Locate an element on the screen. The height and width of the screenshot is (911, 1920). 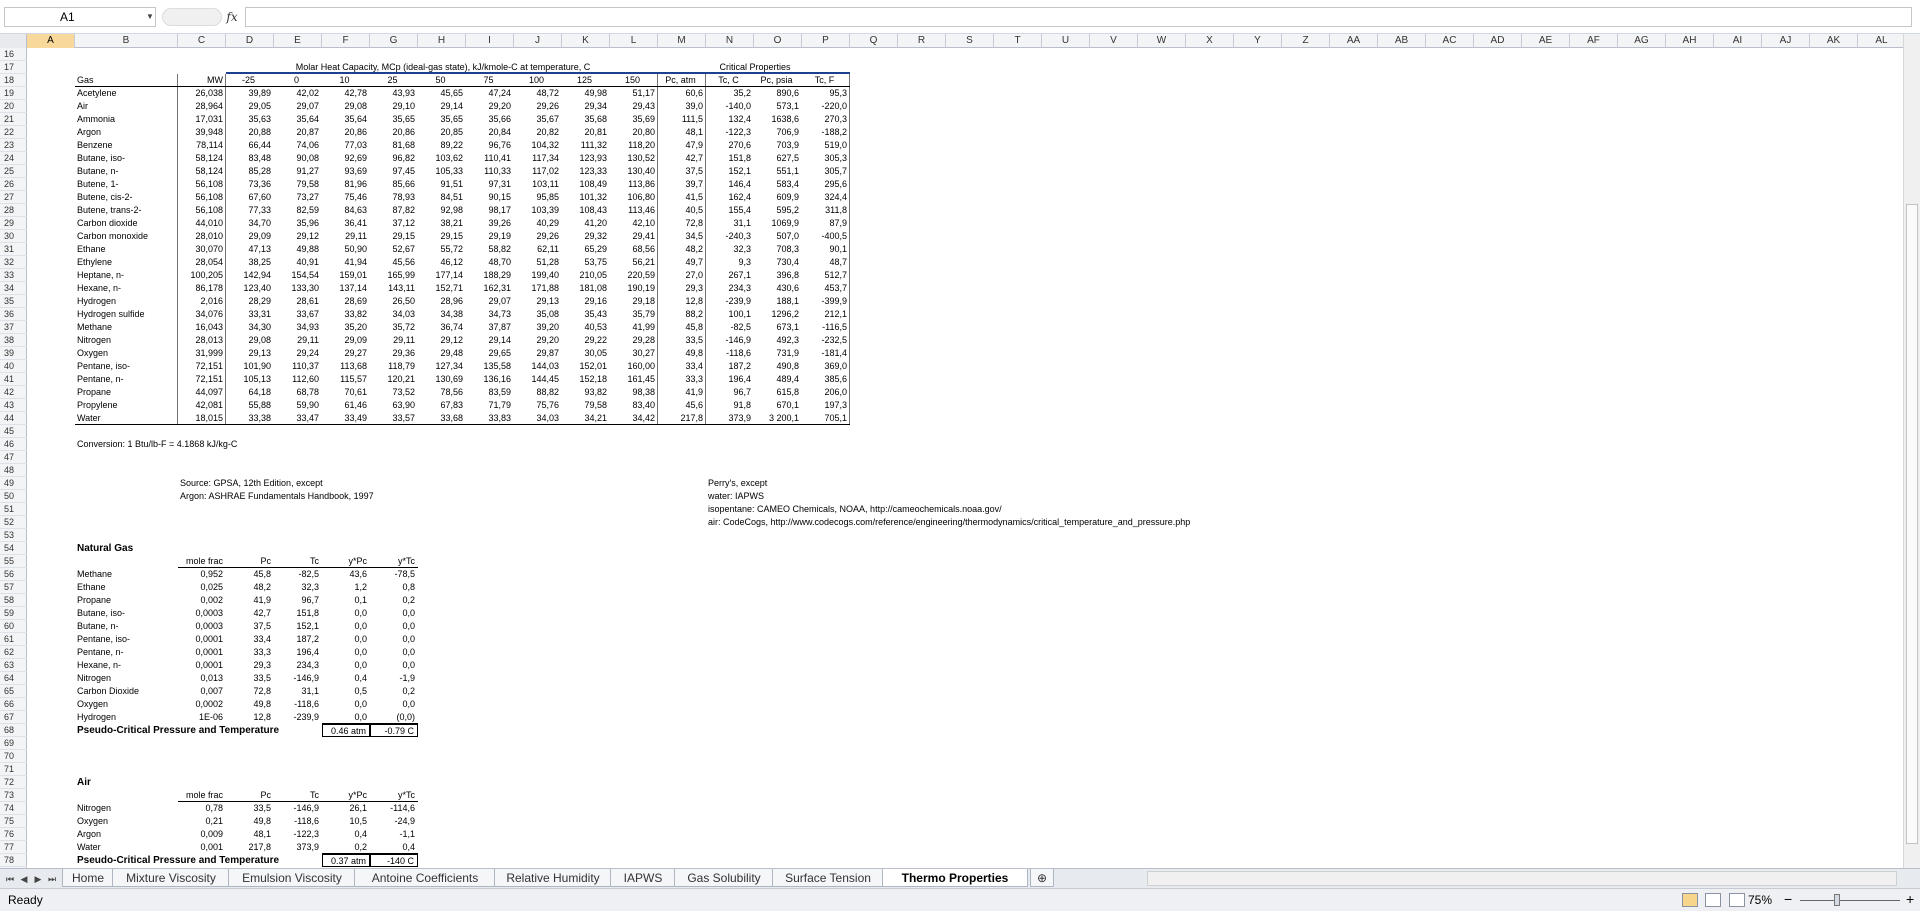
row-header: 32 is located at coordinates (13, 262).